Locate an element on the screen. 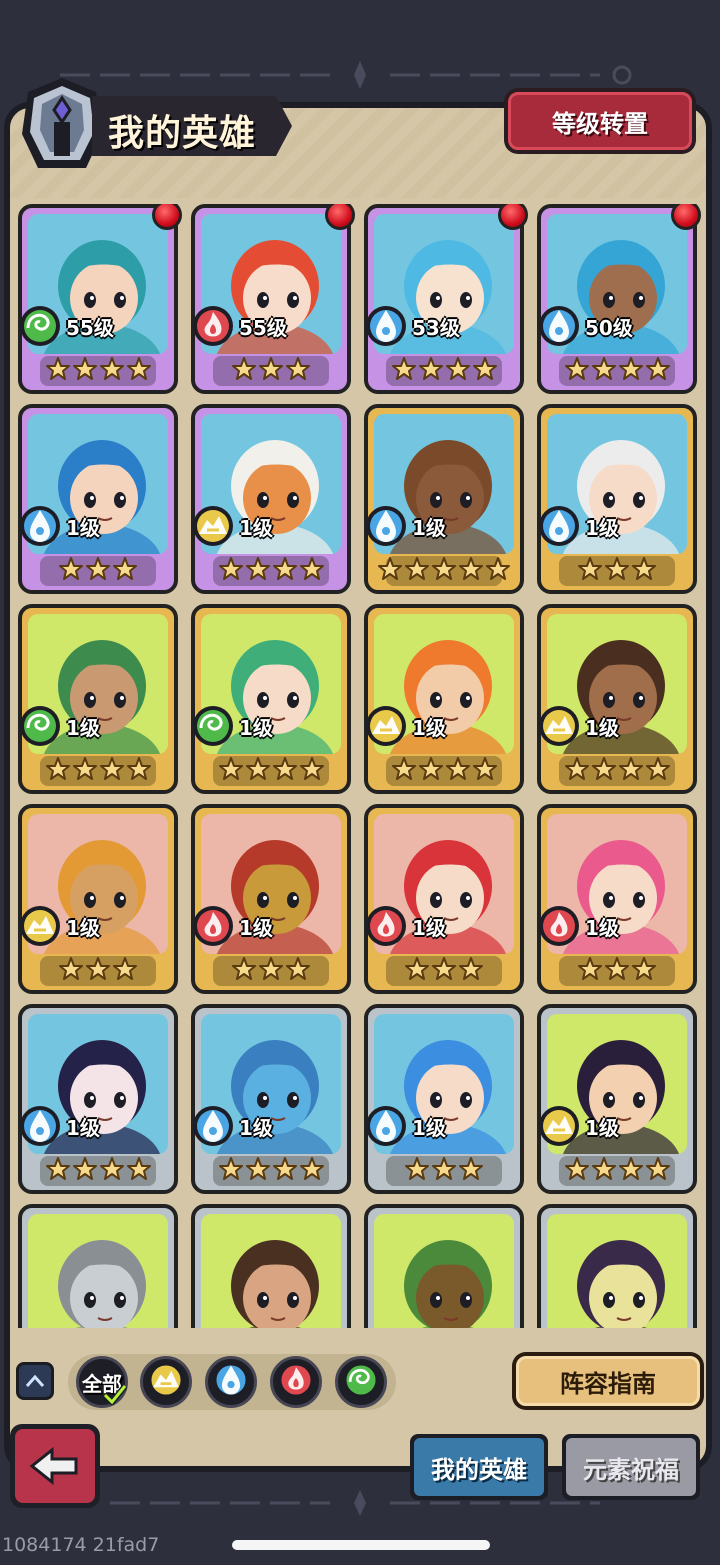 This screenshot has height=1565, width=720. hero-level-badge: 53级 is located at coordinates (412, 326).